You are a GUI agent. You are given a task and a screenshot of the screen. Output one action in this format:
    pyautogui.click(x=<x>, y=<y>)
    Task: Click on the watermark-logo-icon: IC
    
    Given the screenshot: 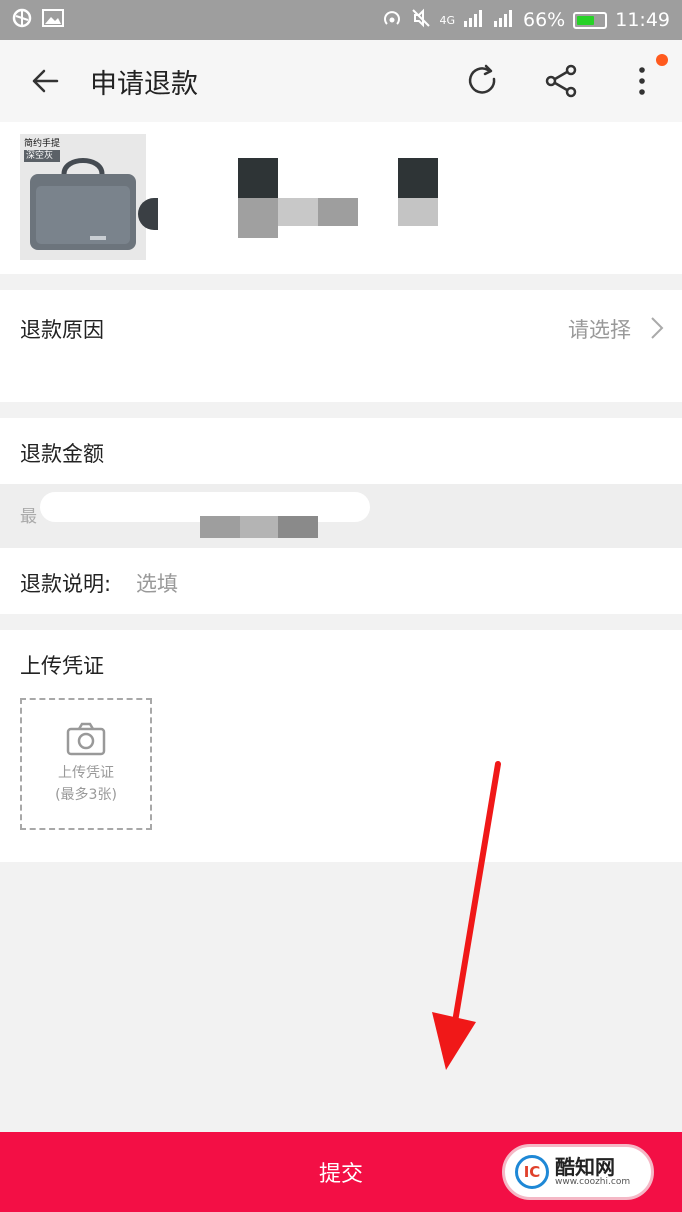 What is the action you would take?
    pyautogui.click(x=532, y=1172)
    